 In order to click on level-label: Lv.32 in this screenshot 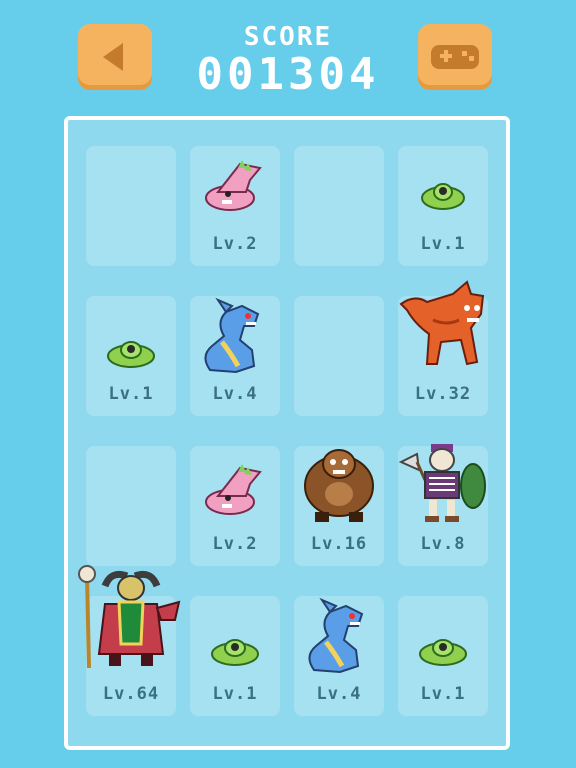, I will do `click(443, 394)`.